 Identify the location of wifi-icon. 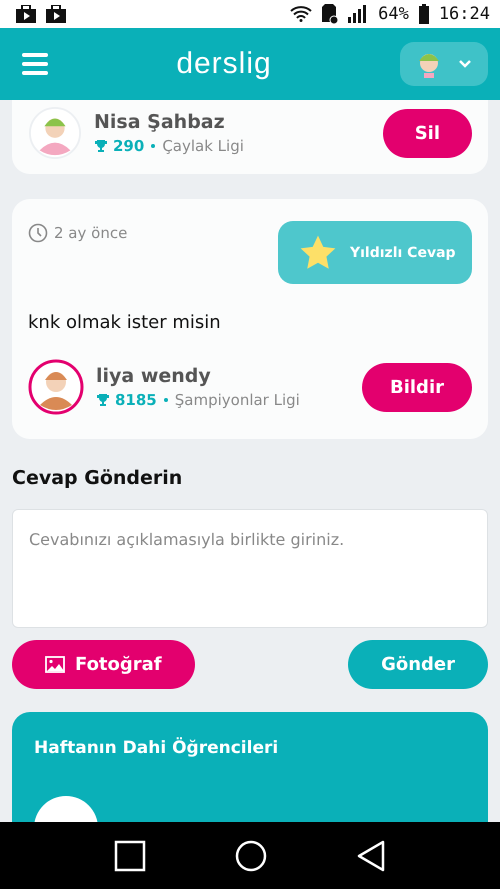
(301, 14).